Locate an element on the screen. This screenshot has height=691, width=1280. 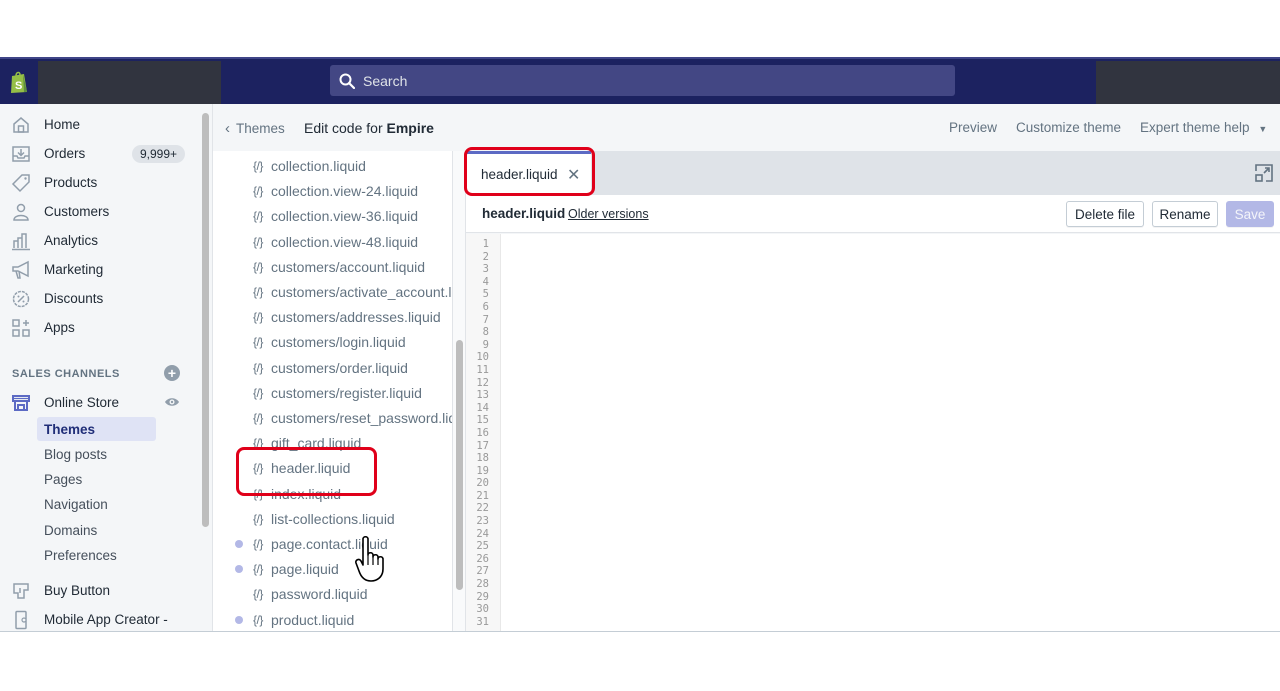
customize-theme-link: Customize theme is located at coordinates (1068, 127).